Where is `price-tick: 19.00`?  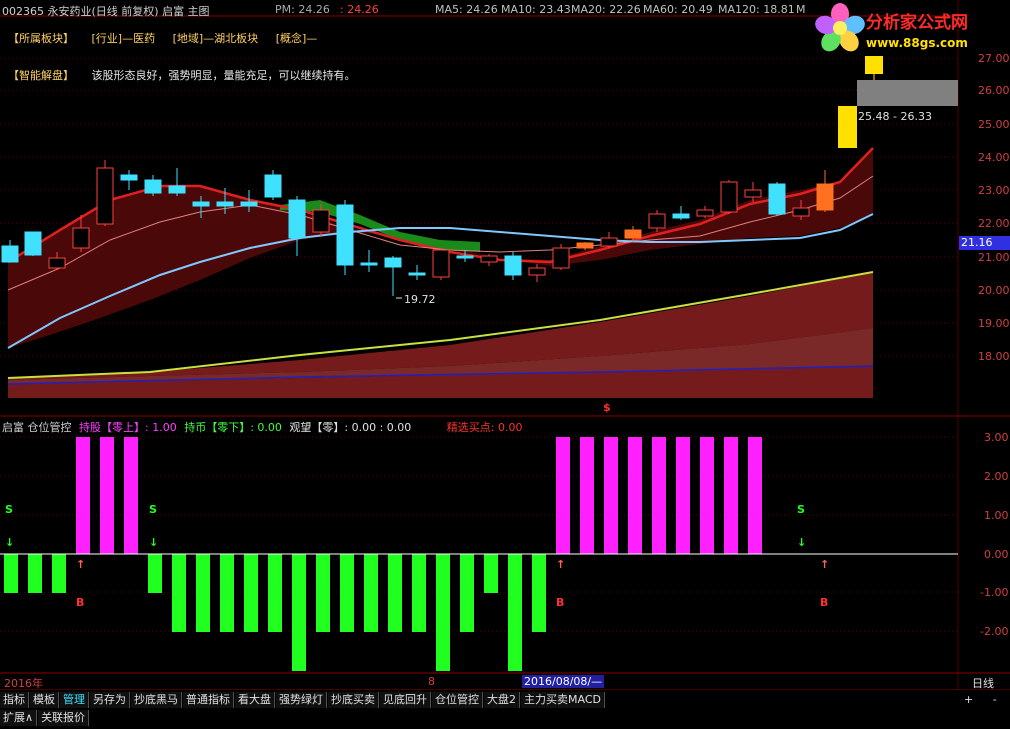 price-tick: 19.00 is located at coordinates (994, 323).